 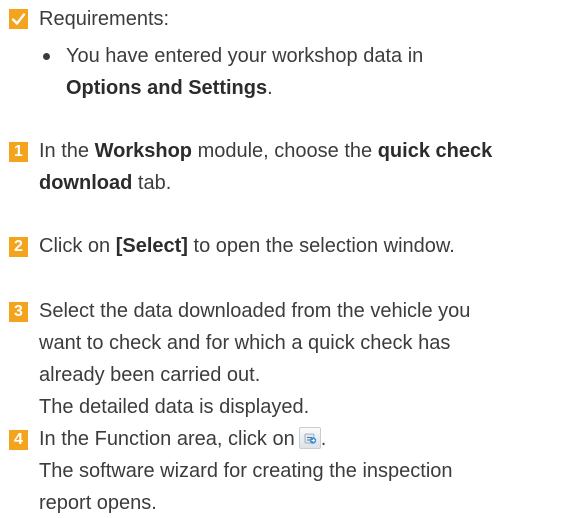 I want to click on requirement-bullet-line2: Options and Settings., so click(x=169, y=88).